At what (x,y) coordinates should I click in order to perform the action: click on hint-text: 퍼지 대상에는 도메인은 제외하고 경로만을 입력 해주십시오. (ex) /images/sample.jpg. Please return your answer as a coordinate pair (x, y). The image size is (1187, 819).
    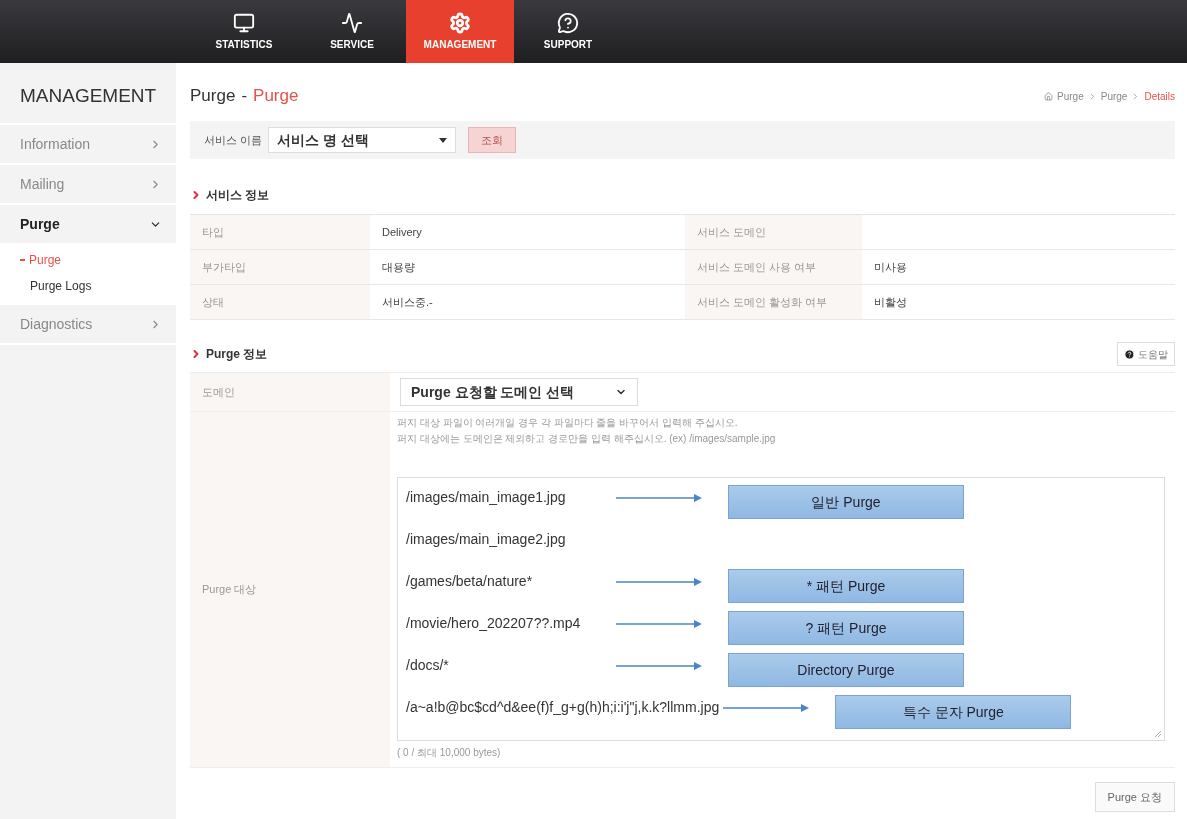
    Looking at the image, I should click on (587, 439).